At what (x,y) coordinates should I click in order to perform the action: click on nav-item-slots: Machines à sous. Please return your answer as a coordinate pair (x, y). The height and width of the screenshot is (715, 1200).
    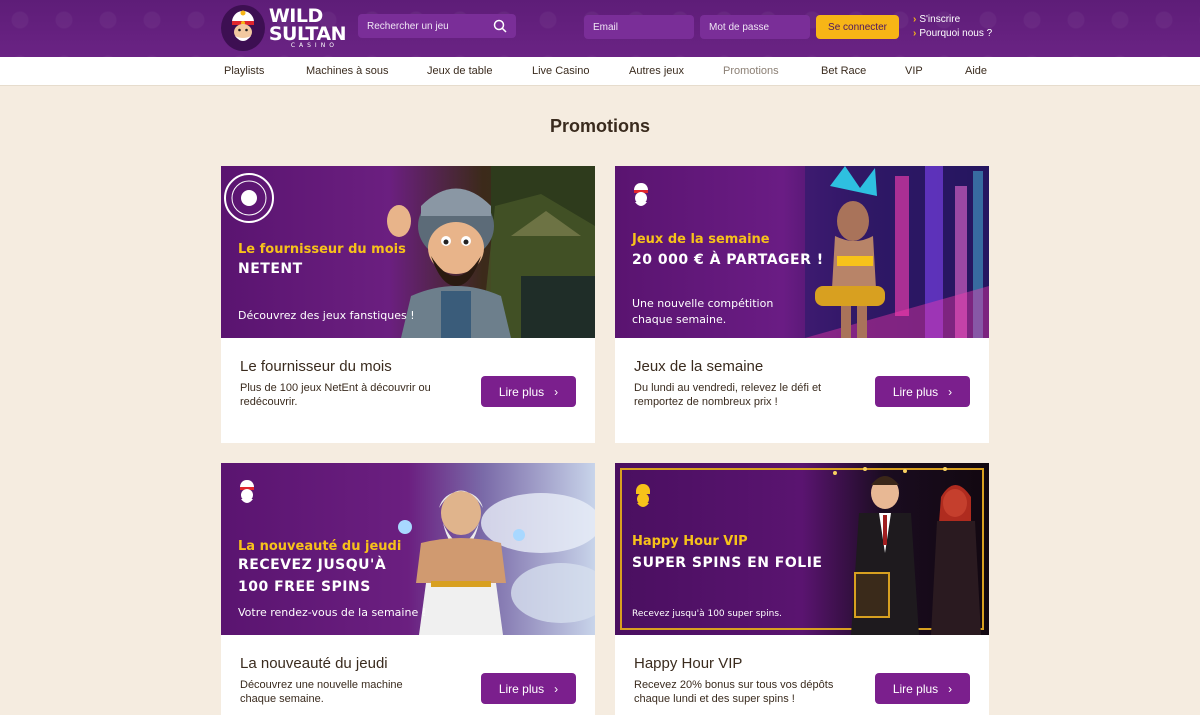
    Looking at the image, I should click on (347, 71).